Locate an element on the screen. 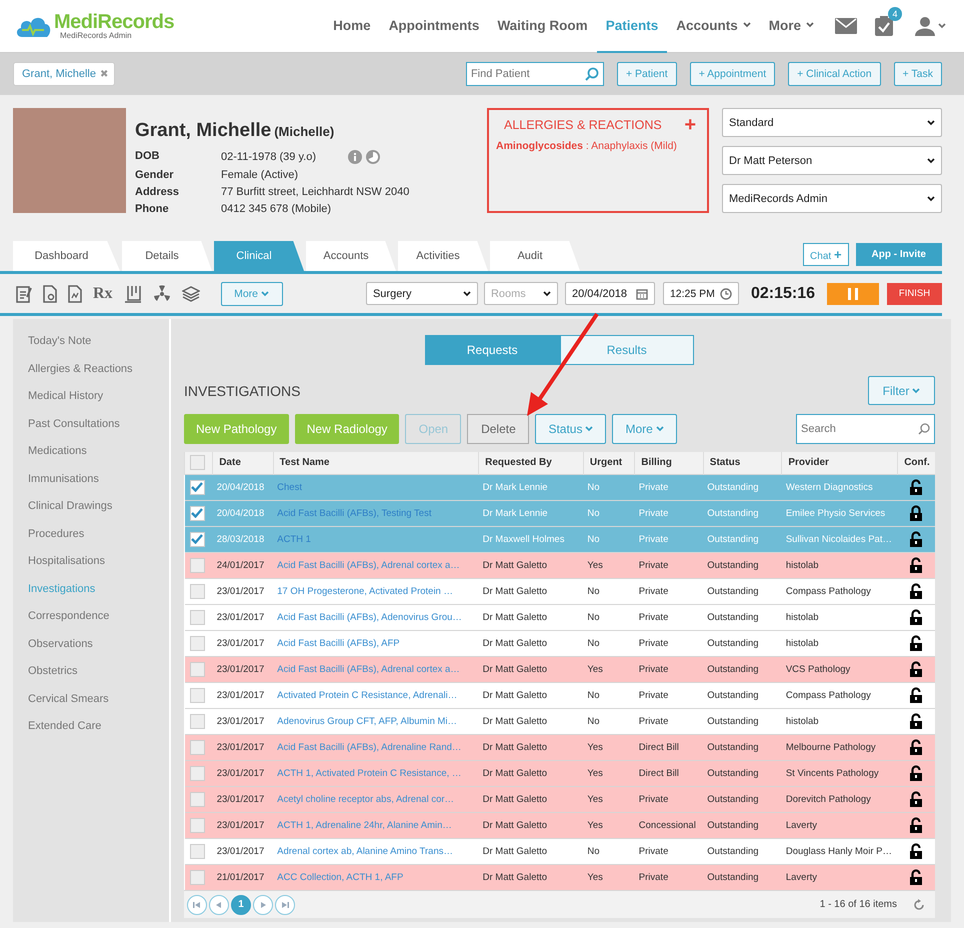 This screenshot has height=928, width=964. action-button: Status is located at coordinates (570, 429).